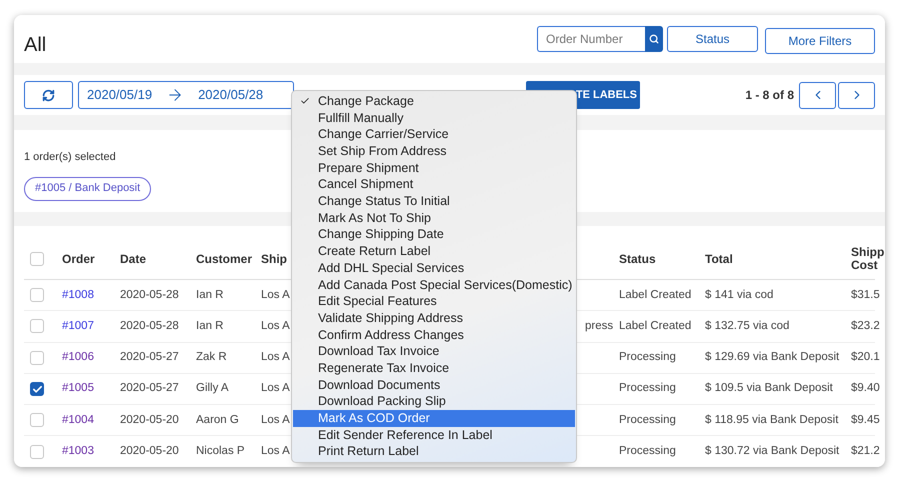 The image size is (900, 485). I want to click on order-link: #1005, so click(78, 389).